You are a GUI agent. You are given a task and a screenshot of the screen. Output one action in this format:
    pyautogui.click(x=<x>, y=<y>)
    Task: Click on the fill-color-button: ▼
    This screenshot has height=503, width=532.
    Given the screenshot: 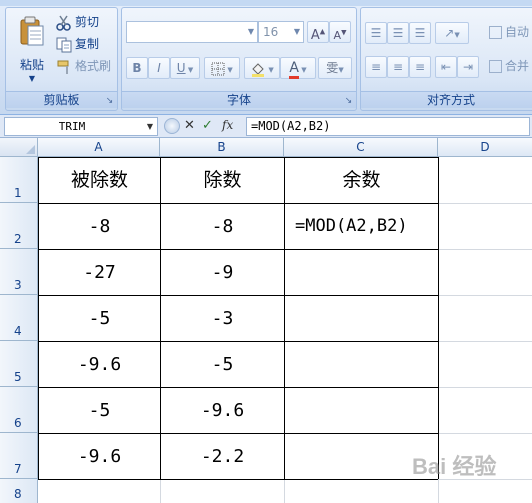 What is the action you would take?
    pyautogui.click(x=262, y=68)
    